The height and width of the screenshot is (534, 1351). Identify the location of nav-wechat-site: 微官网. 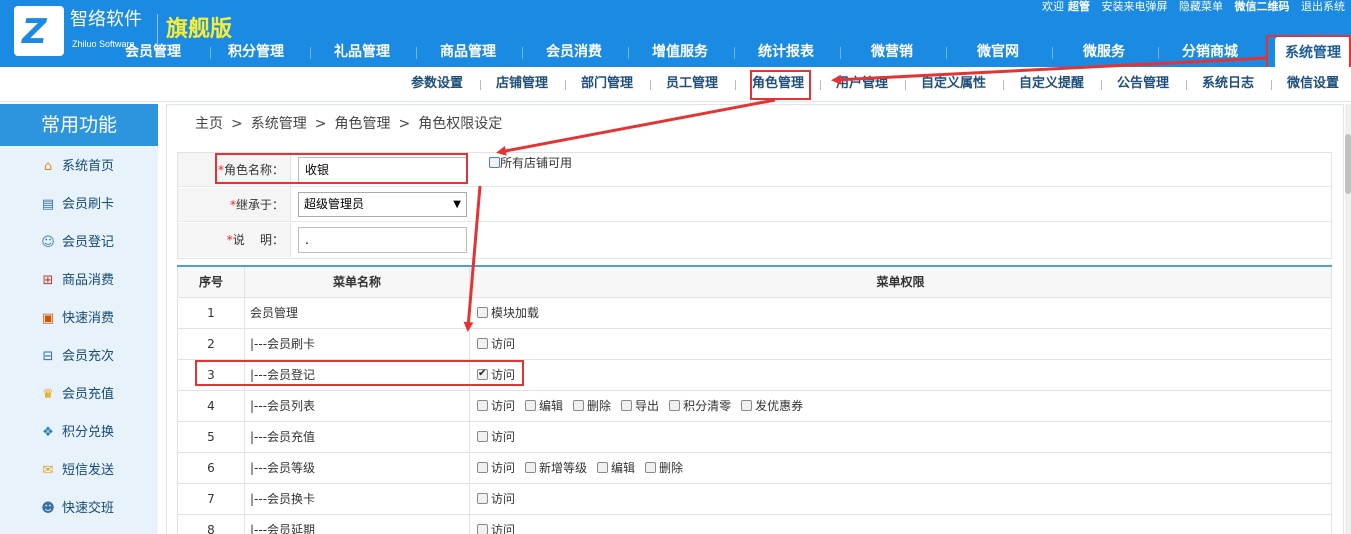
(998, 52).